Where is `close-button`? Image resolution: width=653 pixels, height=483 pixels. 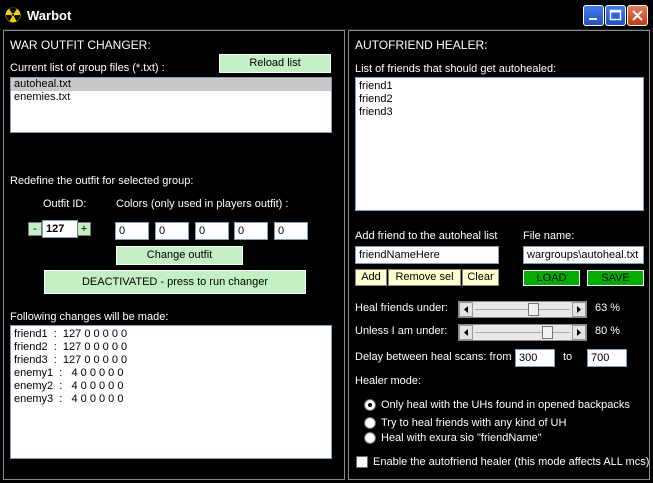
close-button is located at coordinates (637, 15).